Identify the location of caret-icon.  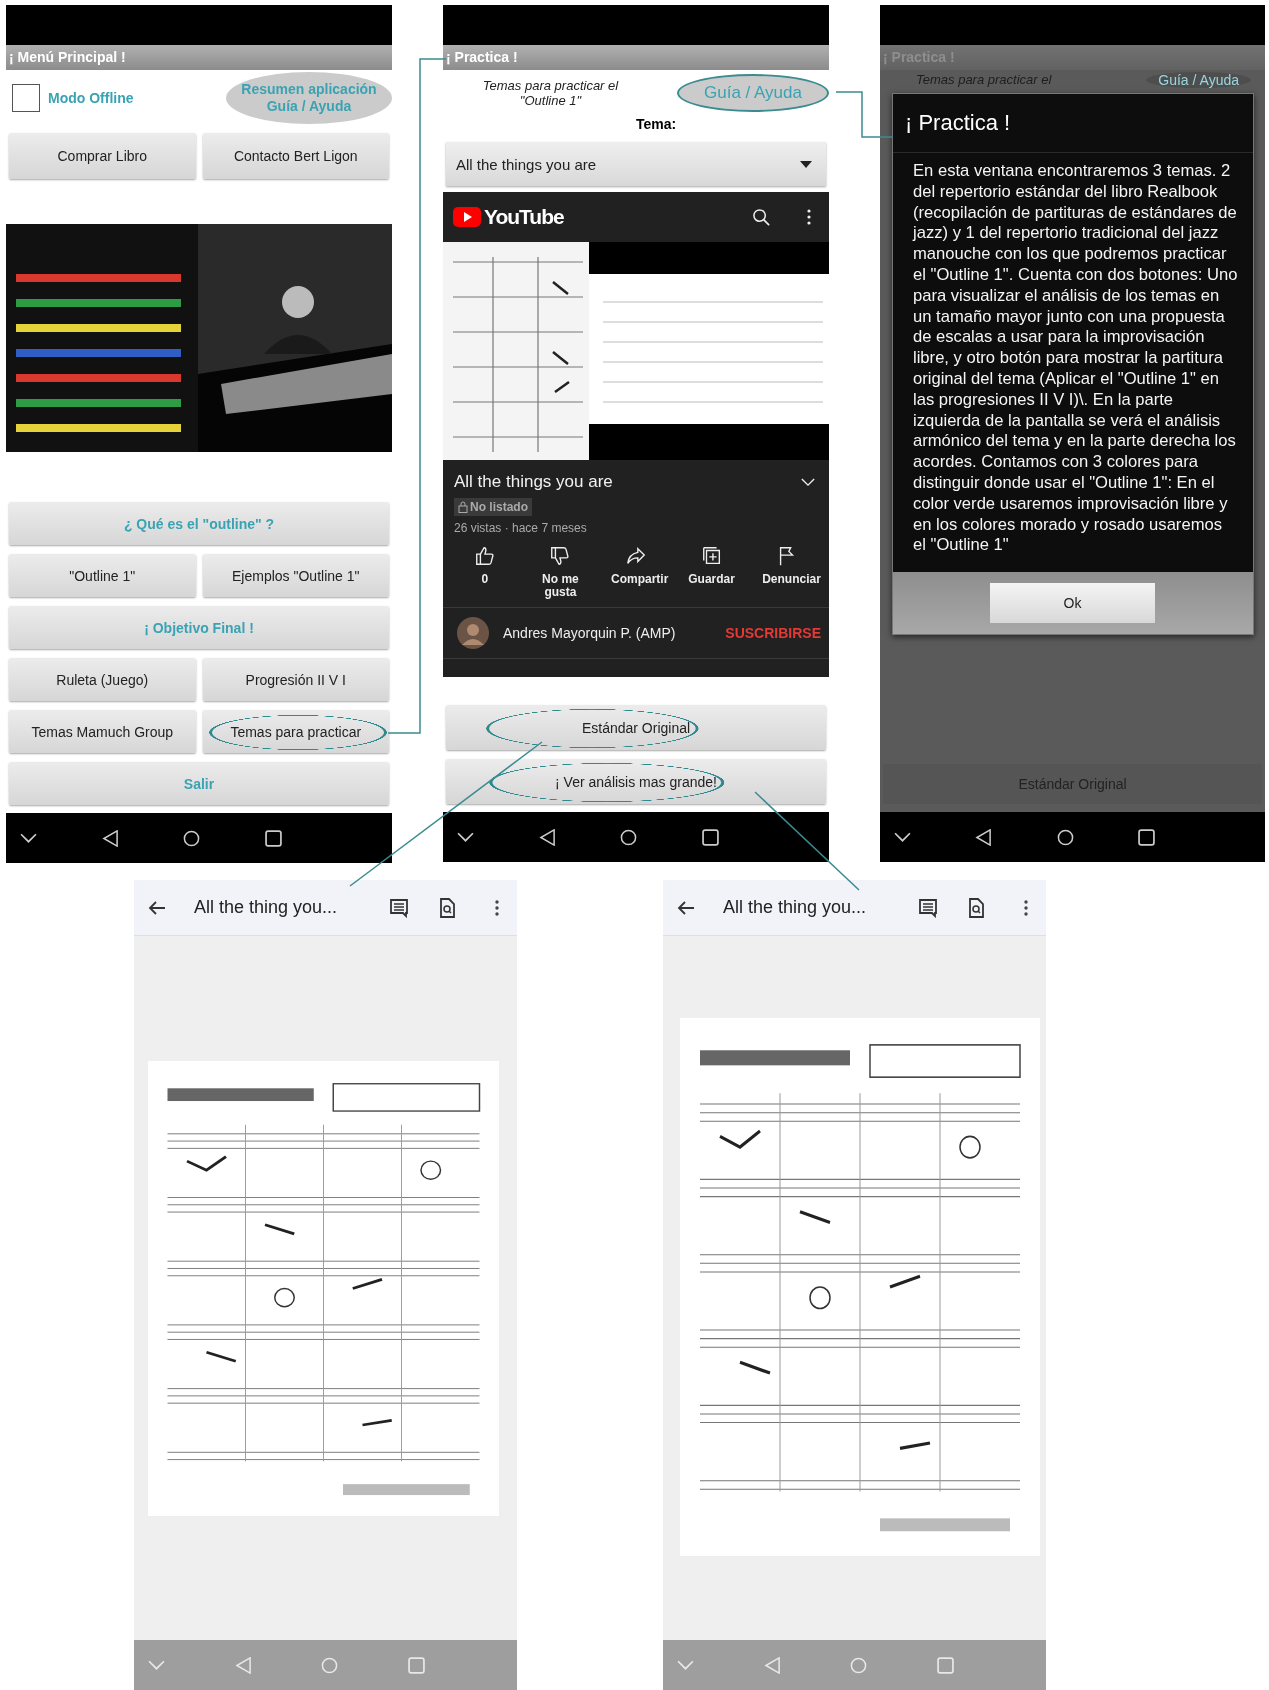
(806, 164).